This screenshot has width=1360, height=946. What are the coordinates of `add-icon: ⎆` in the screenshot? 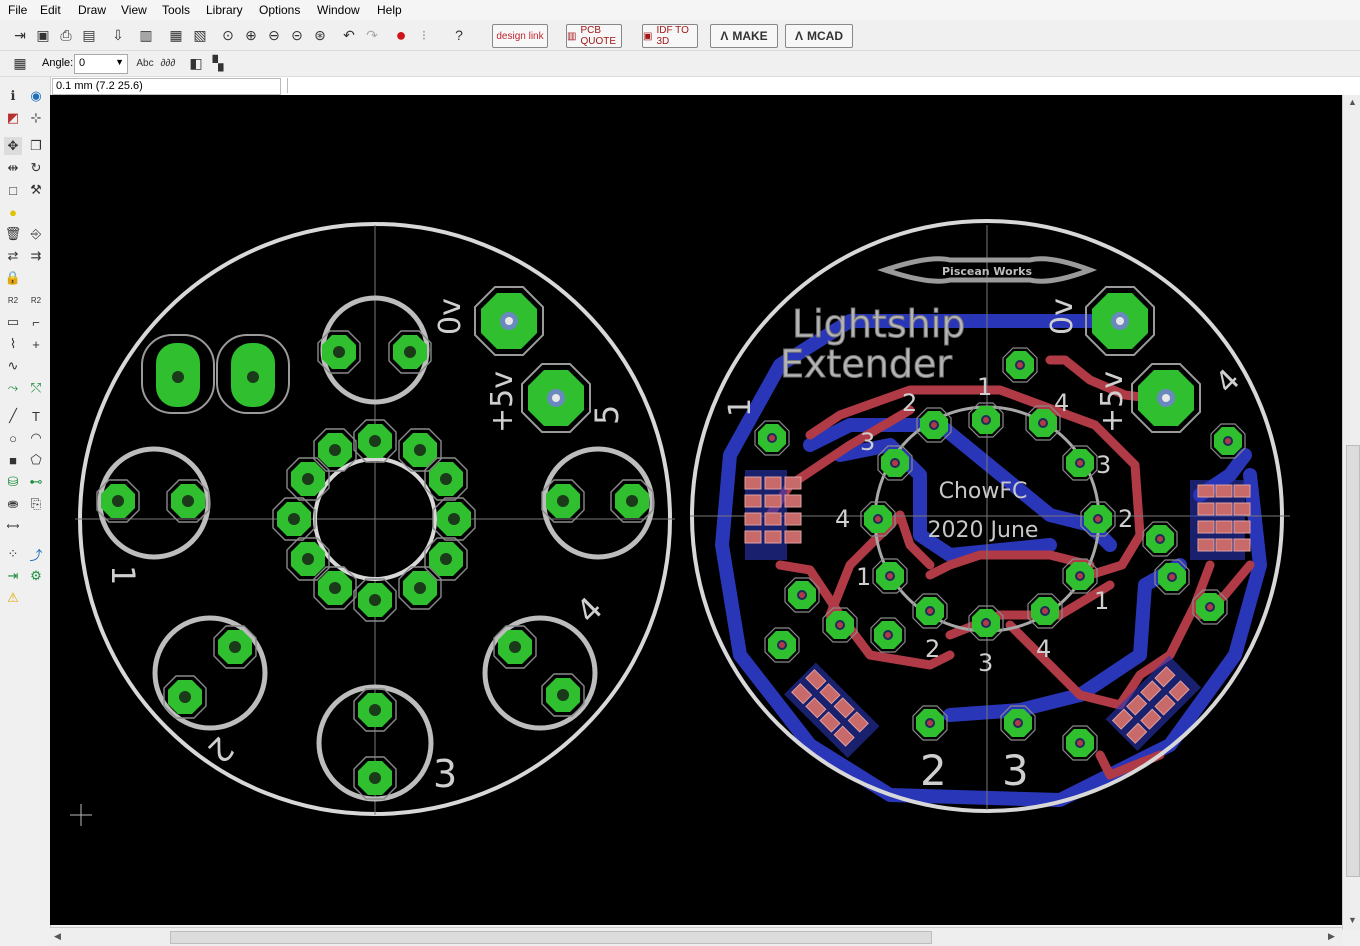 It's located at (36, 234).